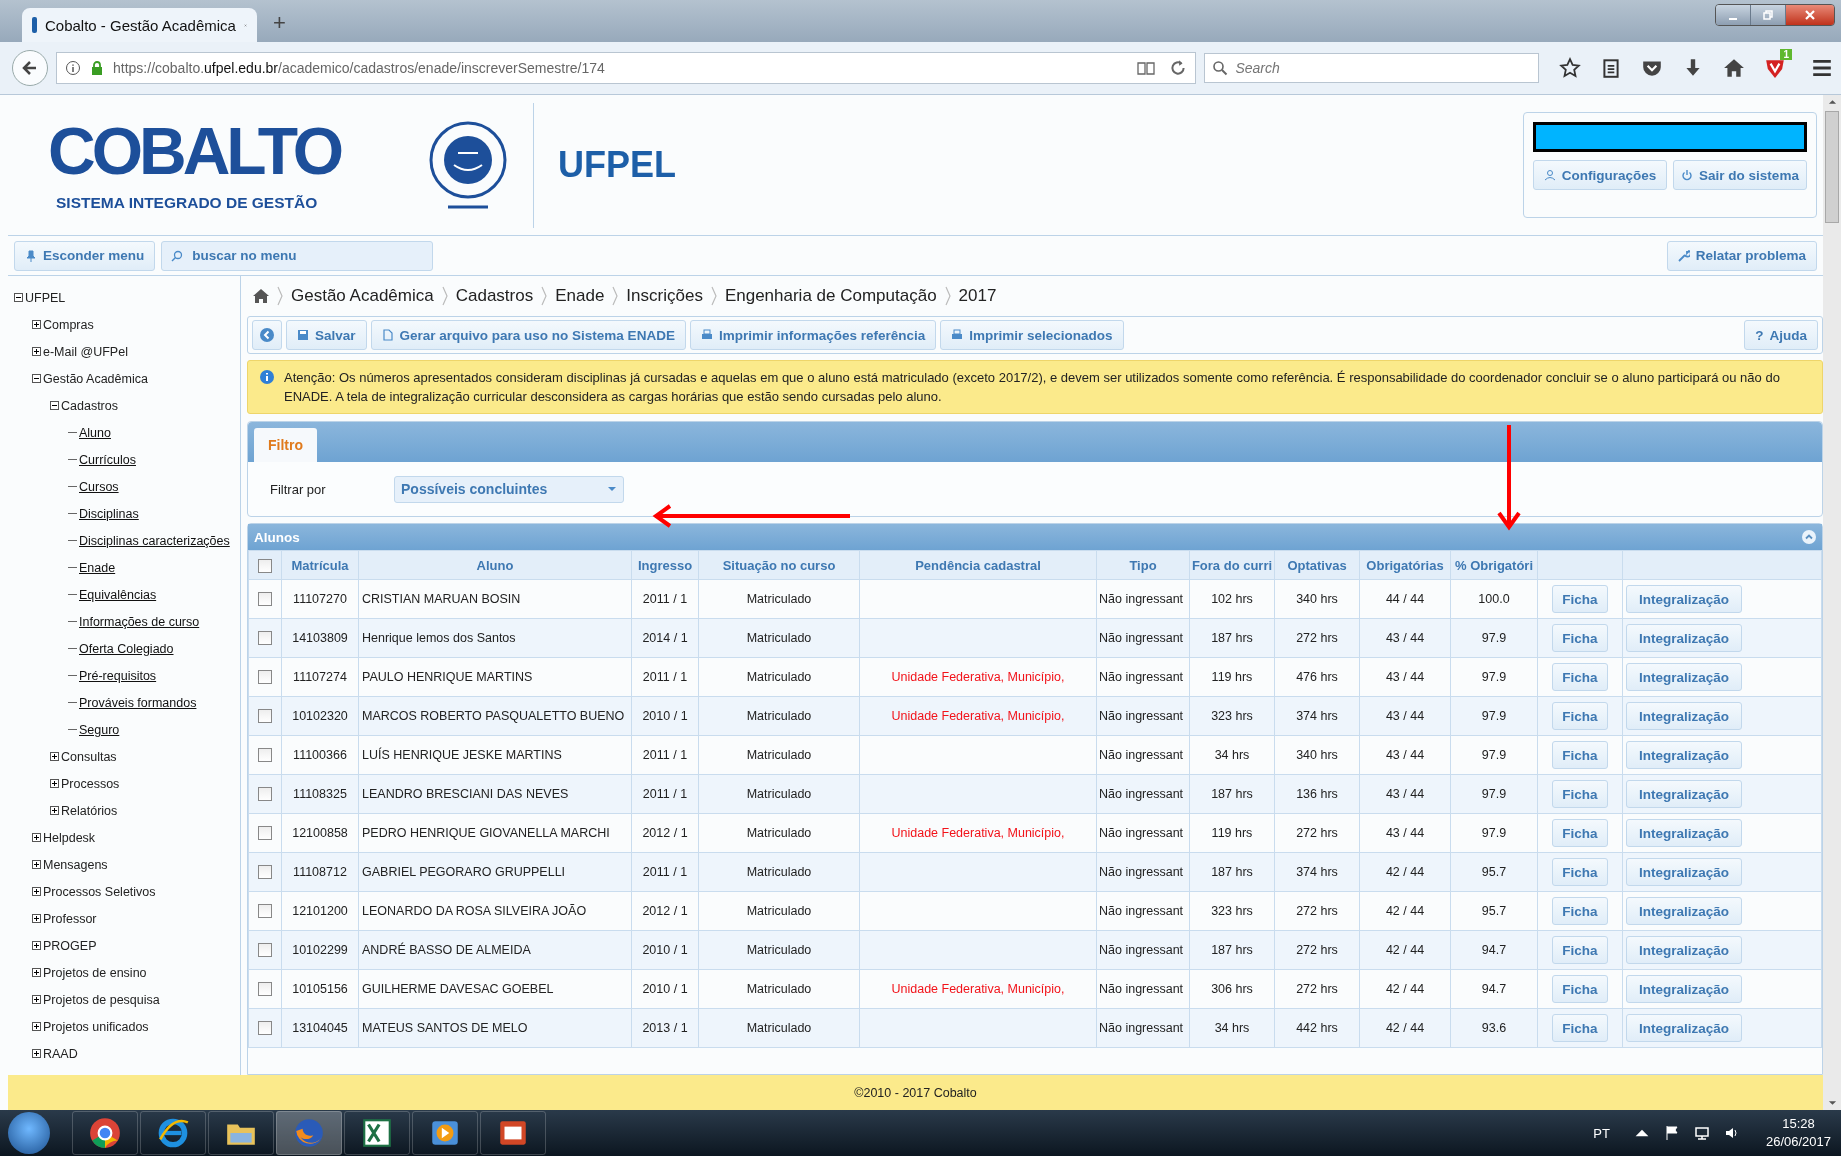 The width and height of the screenshot is (1841, 1156). What do you see at coordinates (90, 783) in the screenshot?
I see `tree-folder-item: Processos` at bounding box center [90, 783].